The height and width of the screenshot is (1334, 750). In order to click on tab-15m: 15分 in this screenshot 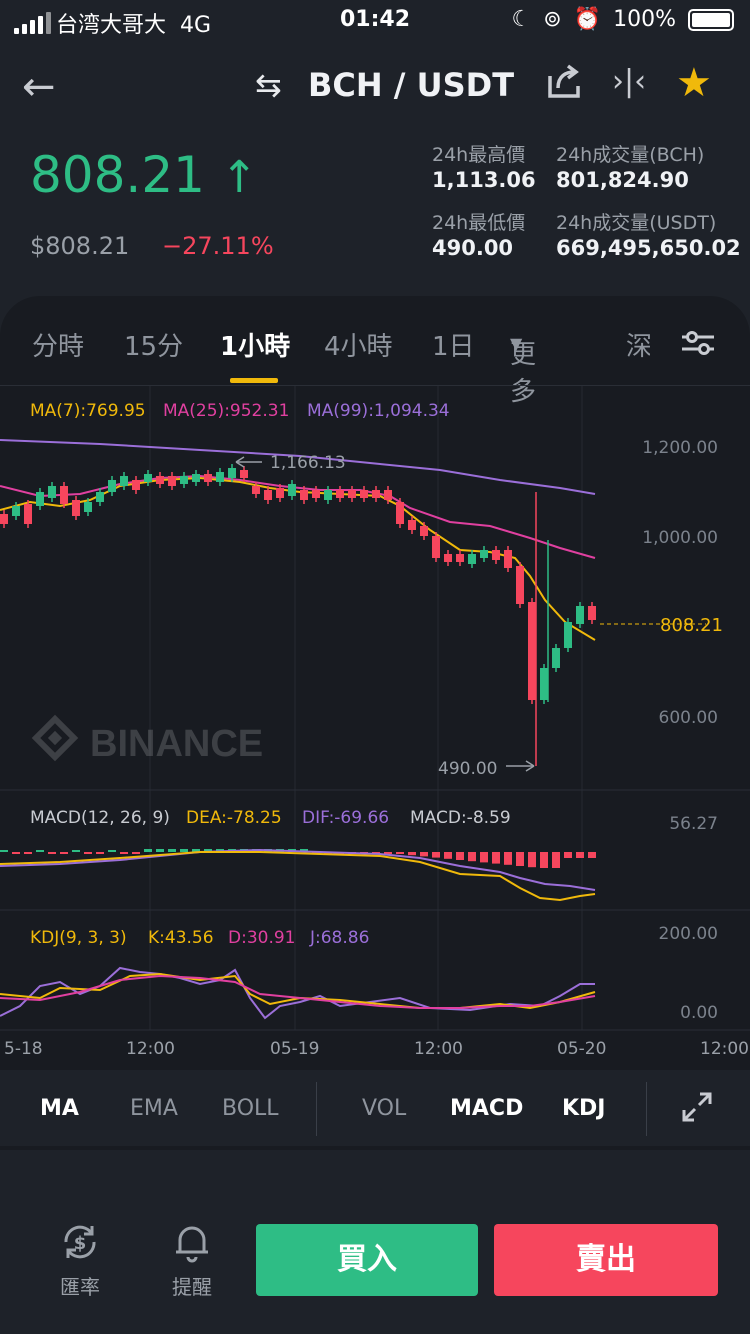, I will do `click(153, 344)`.